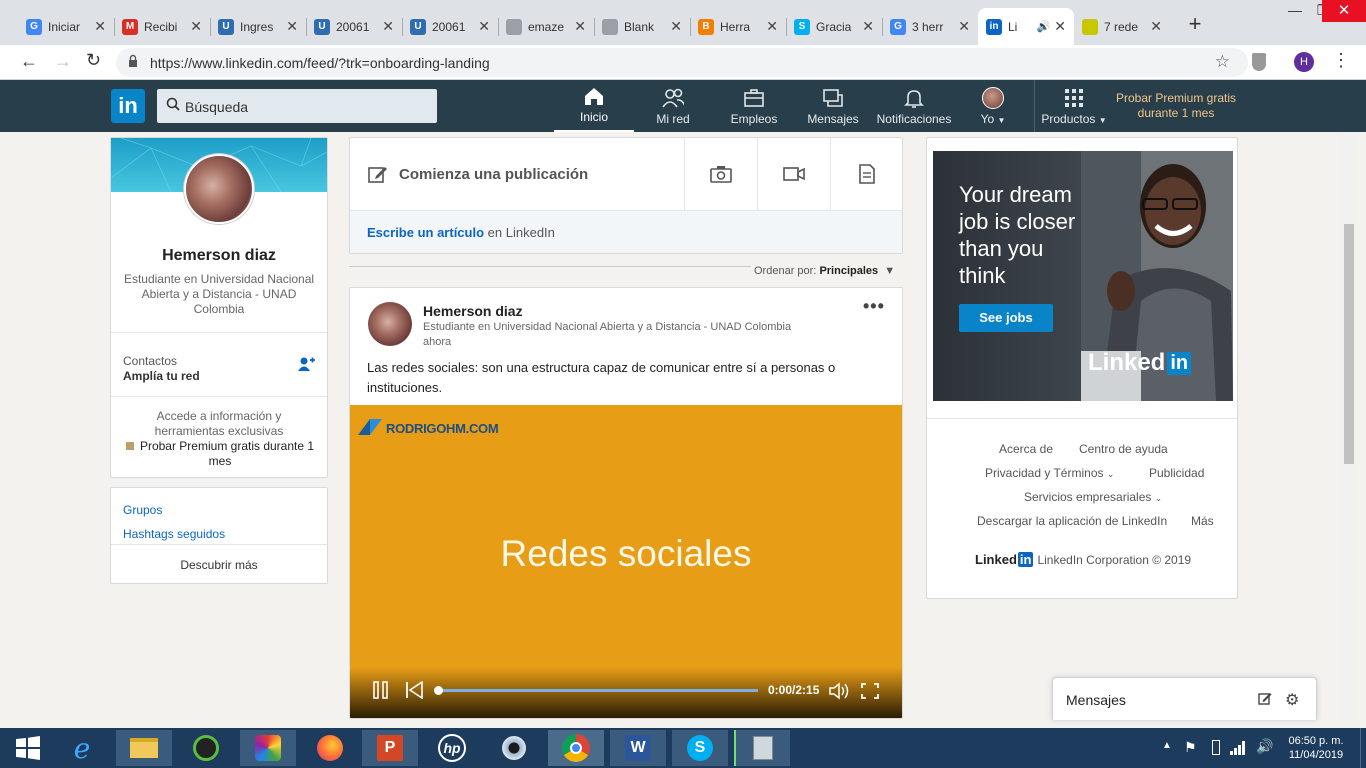 The width and height of the screenshot is (1366, 768). Describe the element at coordinates (128, 106) in the screenshot. I see `linkedin-logo: in` at that location.